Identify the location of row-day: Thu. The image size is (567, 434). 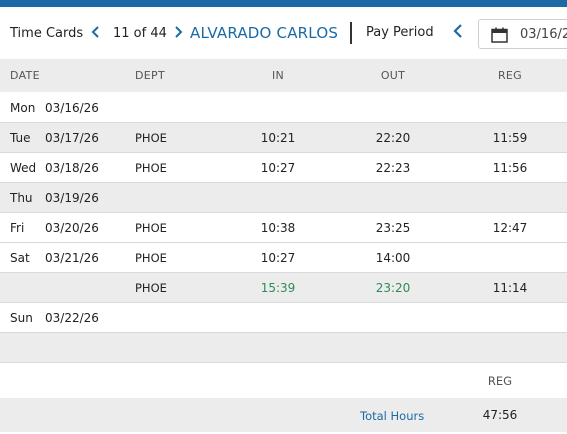
(21, 198).